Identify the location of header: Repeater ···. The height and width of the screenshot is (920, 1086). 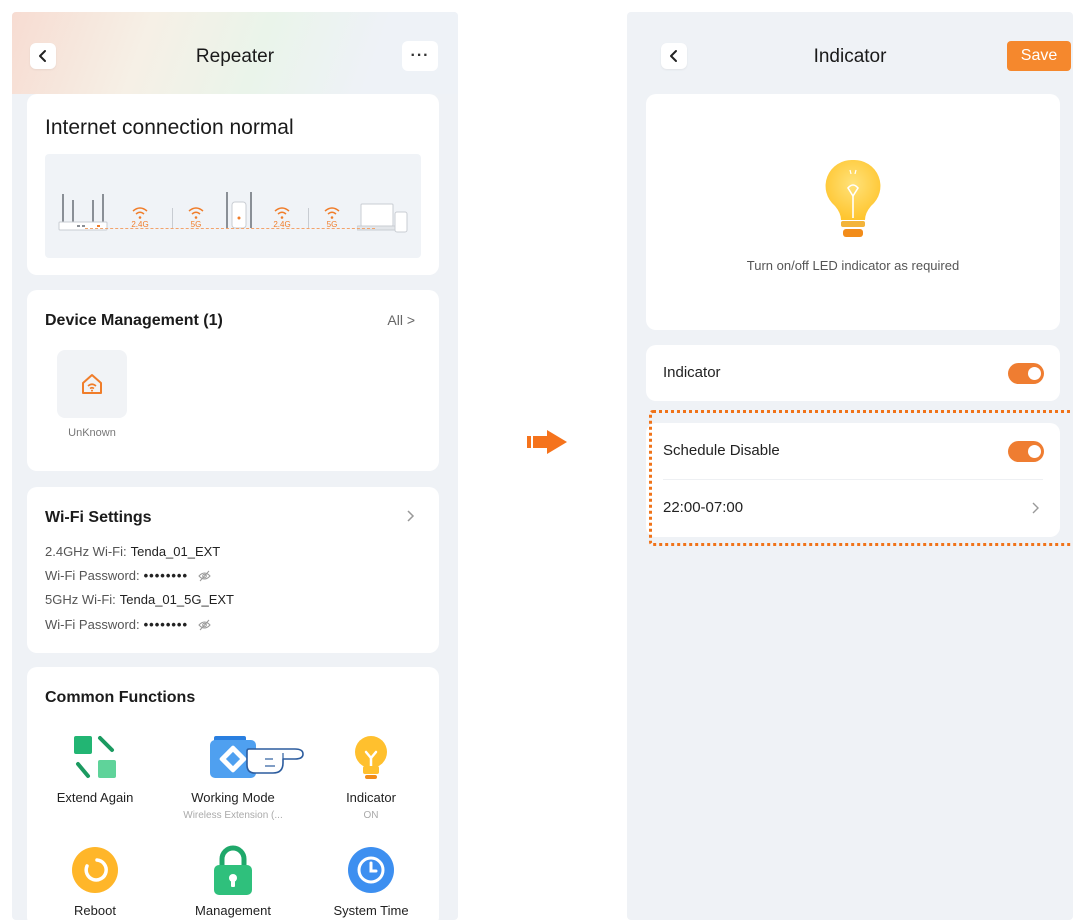
(235, 53).